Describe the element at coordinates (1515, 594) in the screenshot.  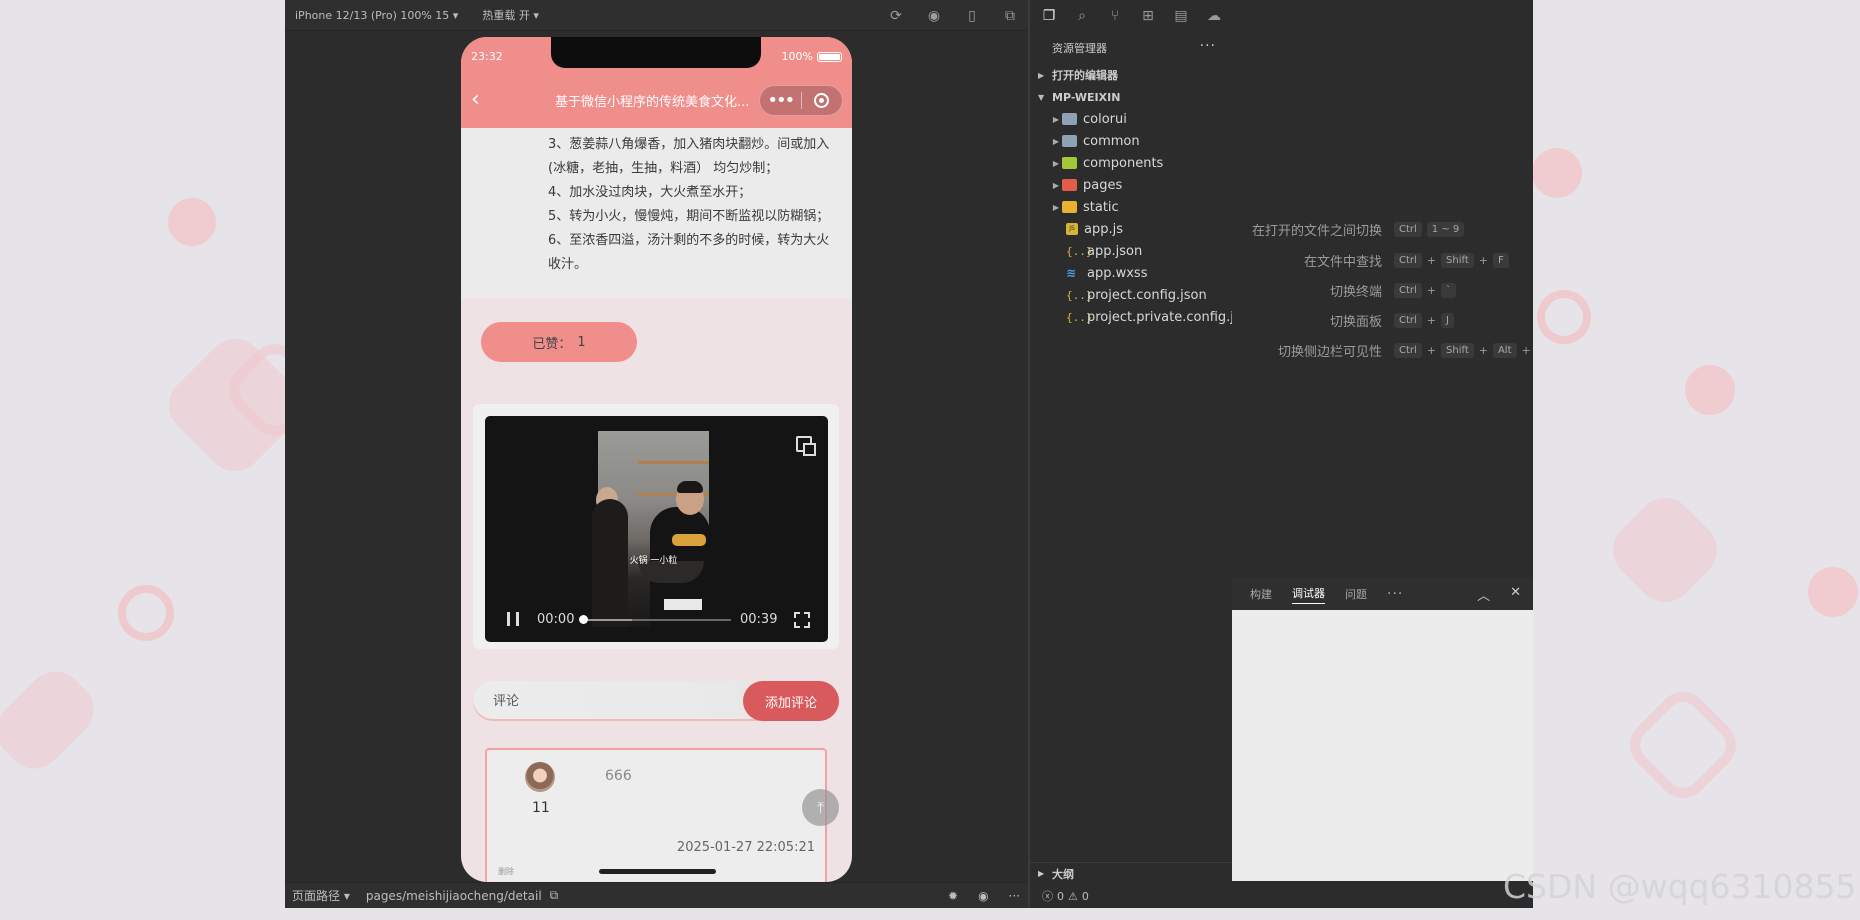
I see `close-icon: ✕` at that location.